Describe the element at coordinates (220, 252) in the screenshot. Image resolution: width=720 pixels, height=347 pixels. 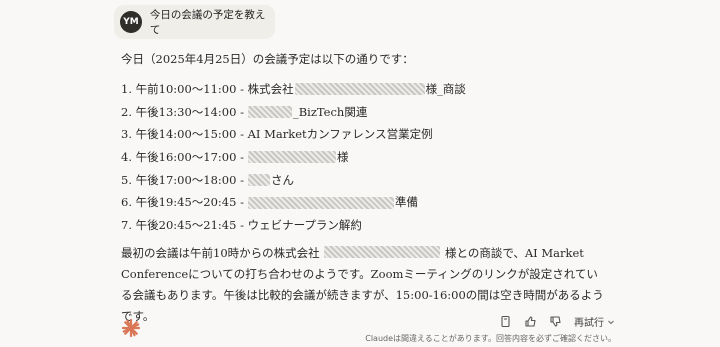
I see `summary-text-start: 最初の会議は午前10時からの株式会社` at that location.